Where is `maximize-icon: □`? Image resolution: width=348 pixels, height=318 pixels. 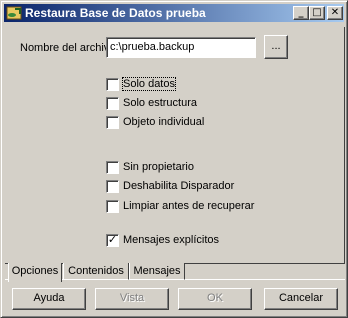 maximize-icon: □ is located at coordinates (317, 12).